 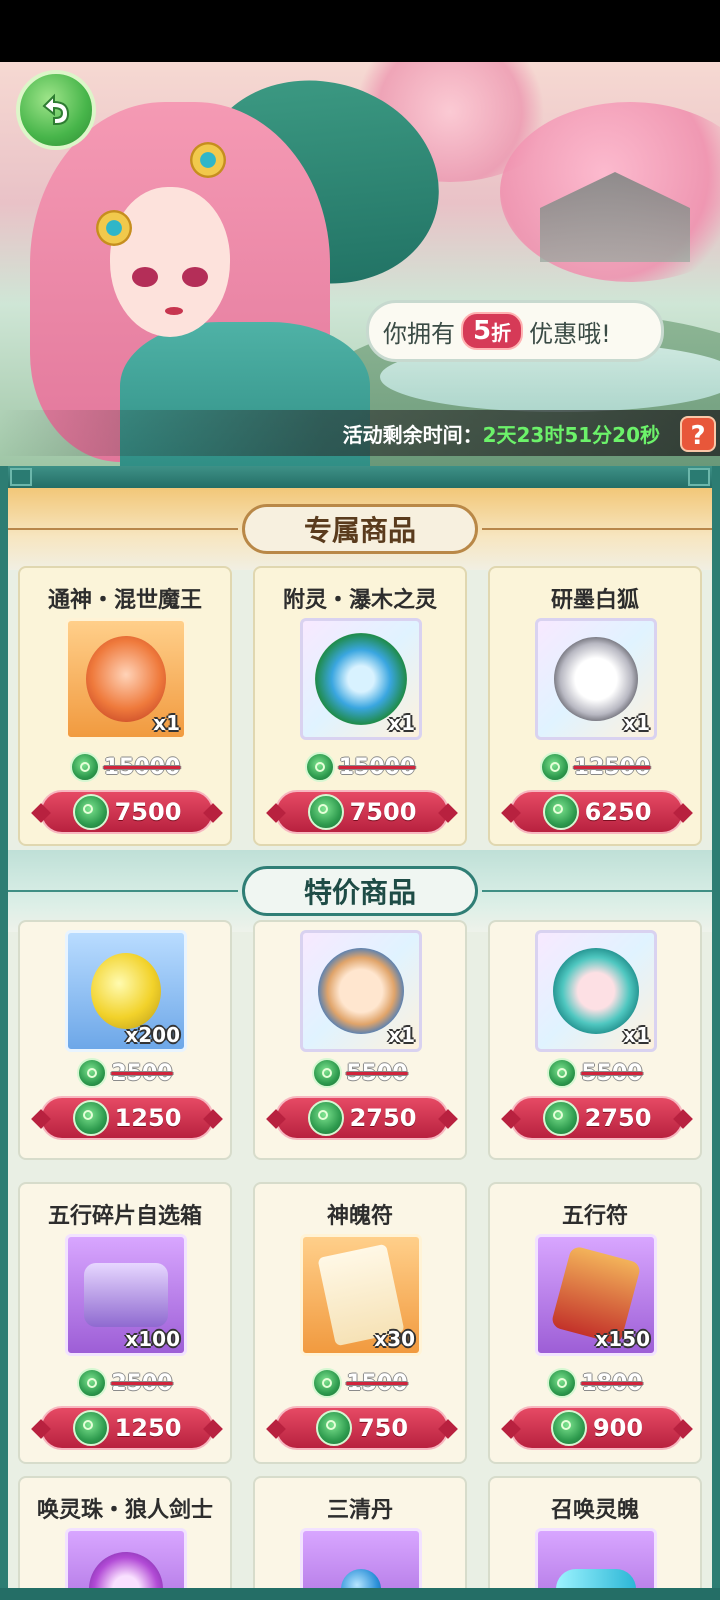 I want to click on price-value: 6250, so click(x=618, y=812).